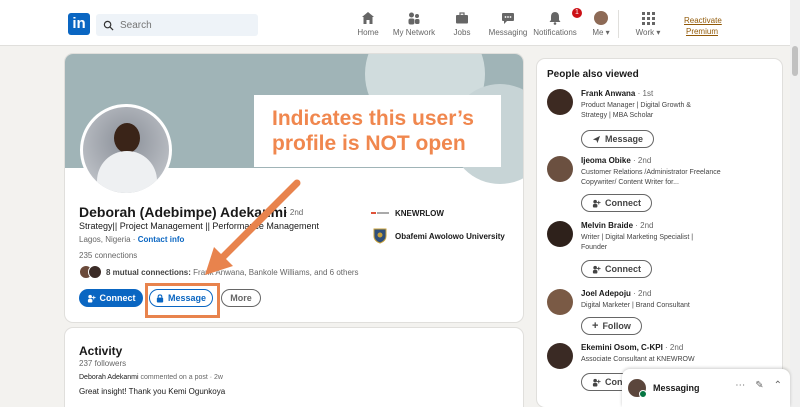 This screenshot has width=800, height=407. I want to click on current-company: KNEWRLOW, so click(407, 213).